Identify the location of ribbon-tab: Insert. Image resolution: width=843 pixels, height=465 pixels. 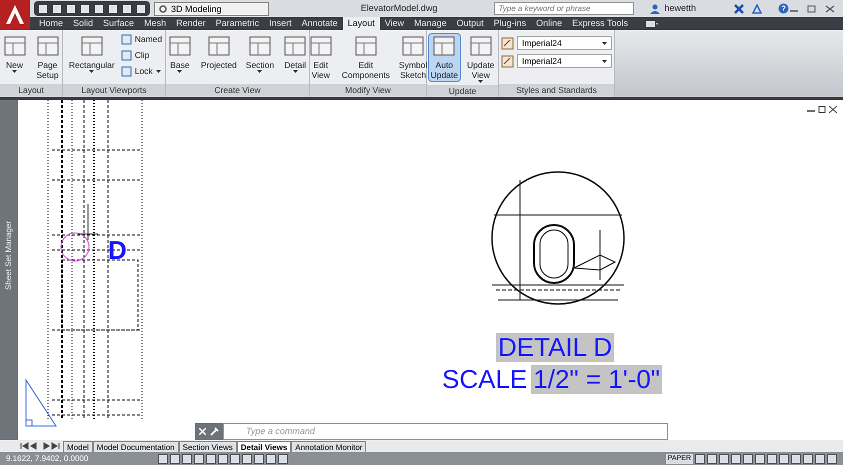
(280, 23).